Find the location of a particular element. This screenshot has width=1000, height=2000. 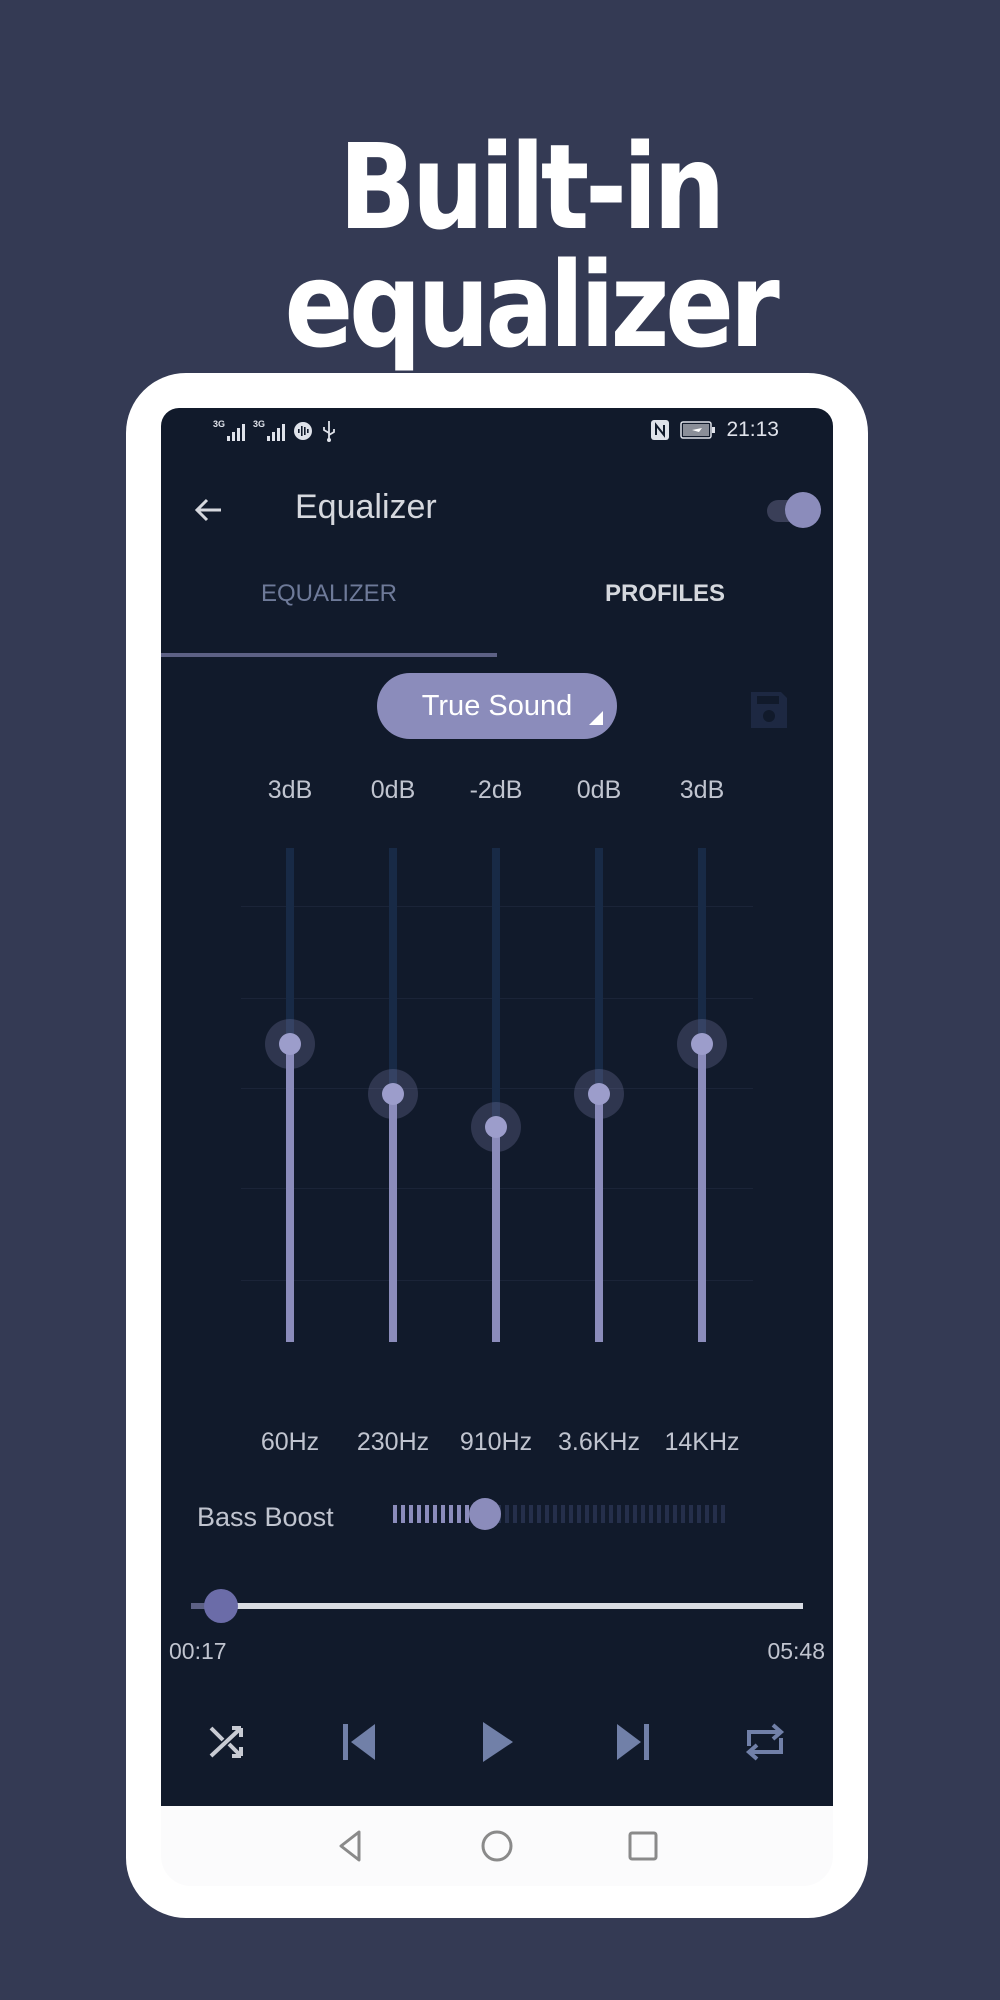

repeat-icon is located at coordinates (765, 1742).